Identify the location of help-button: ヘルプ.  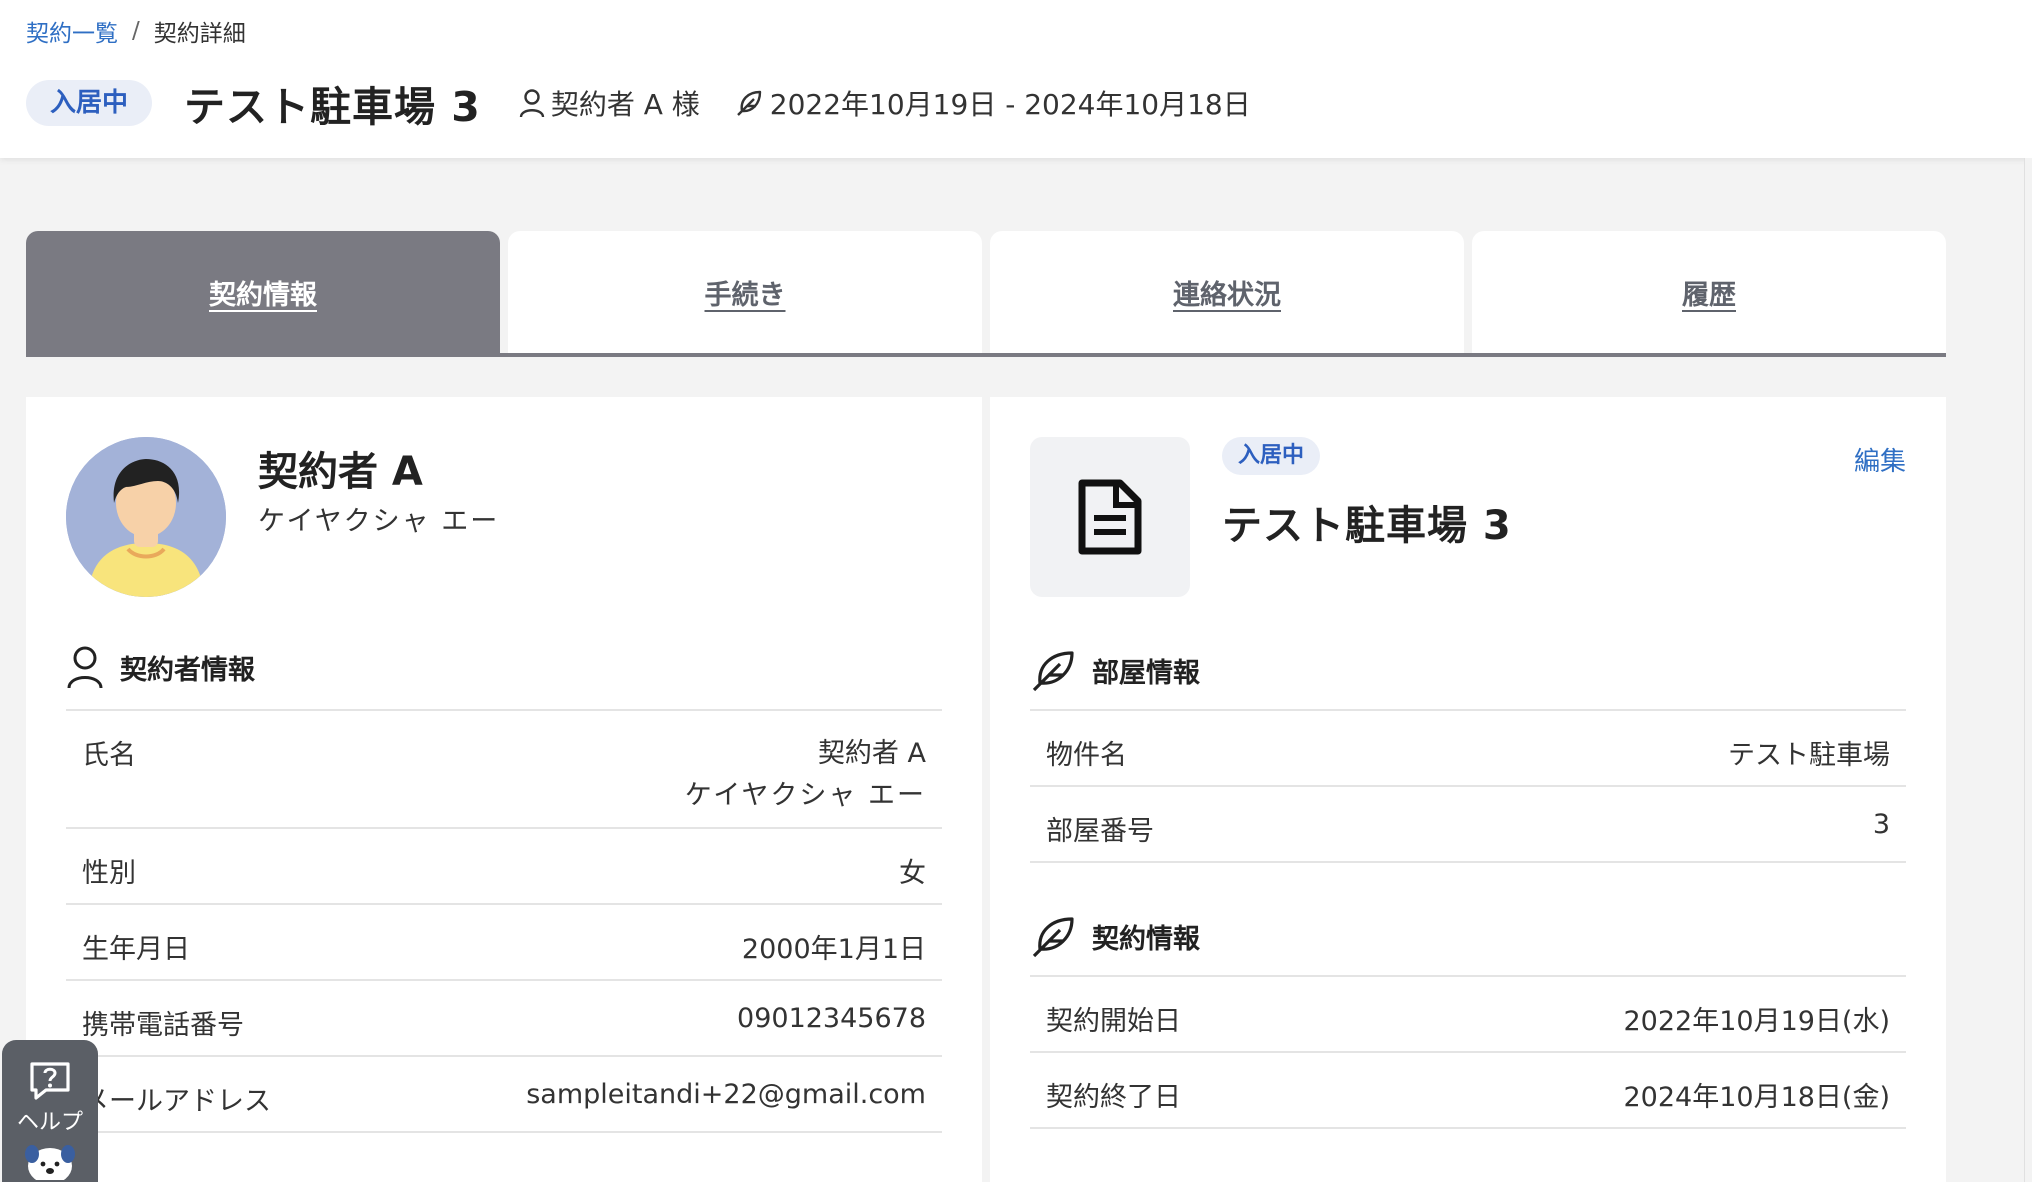
(50, 1111).